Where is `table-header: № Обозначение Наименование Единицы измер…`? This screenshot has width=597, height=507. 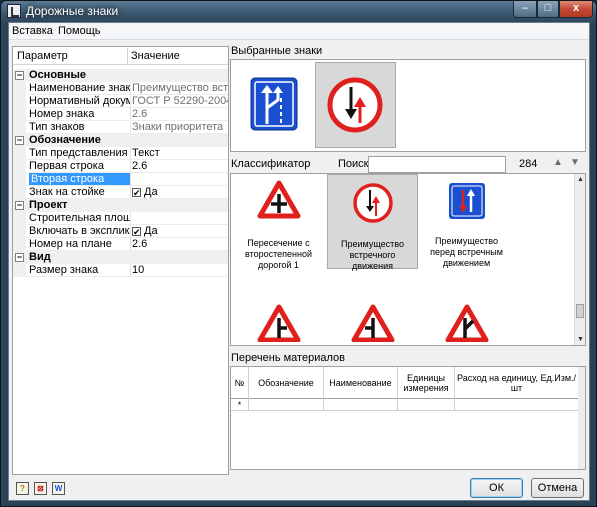 table-header: № Обозначение Наименование Единицы измер… is located at coordinates (405, 383).